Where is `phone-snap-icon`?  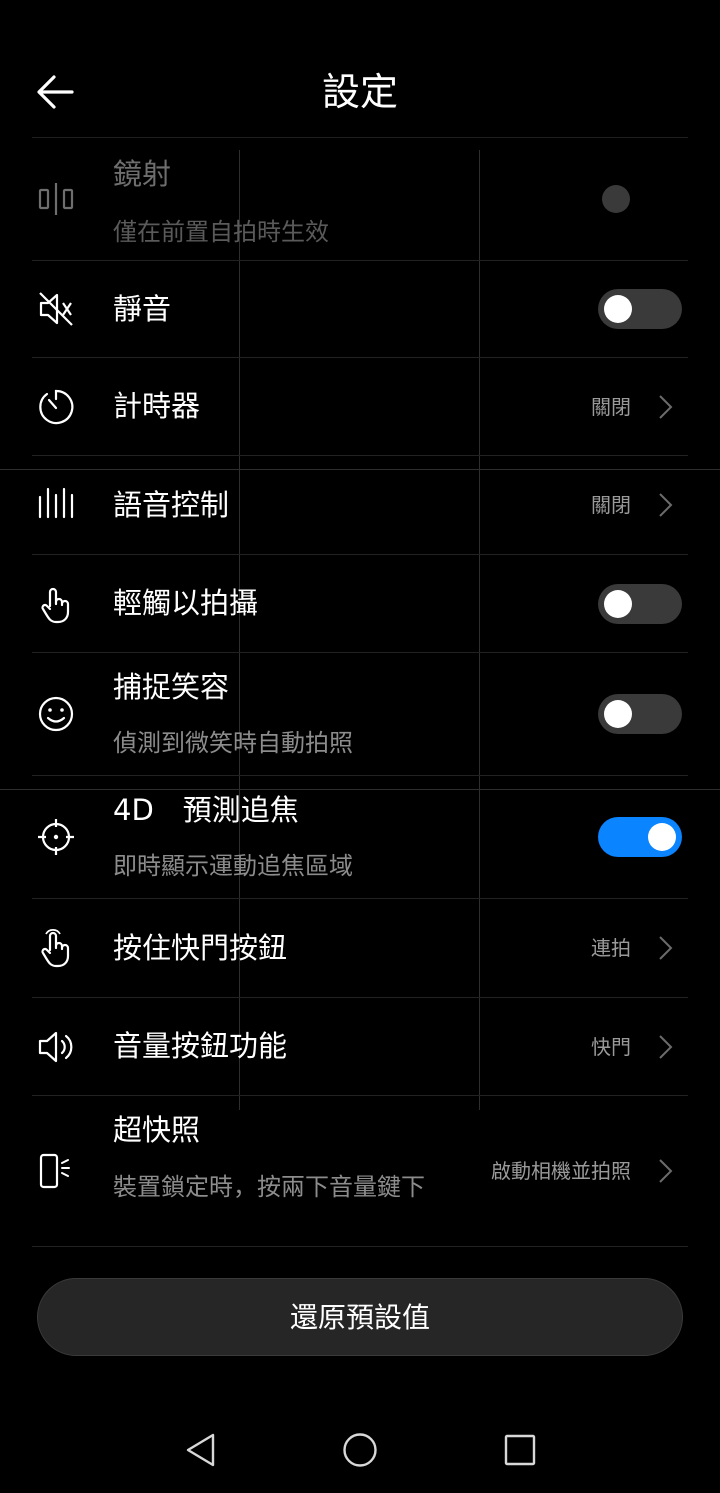 phone-snap-icon is located at coordinates (56, 1171).